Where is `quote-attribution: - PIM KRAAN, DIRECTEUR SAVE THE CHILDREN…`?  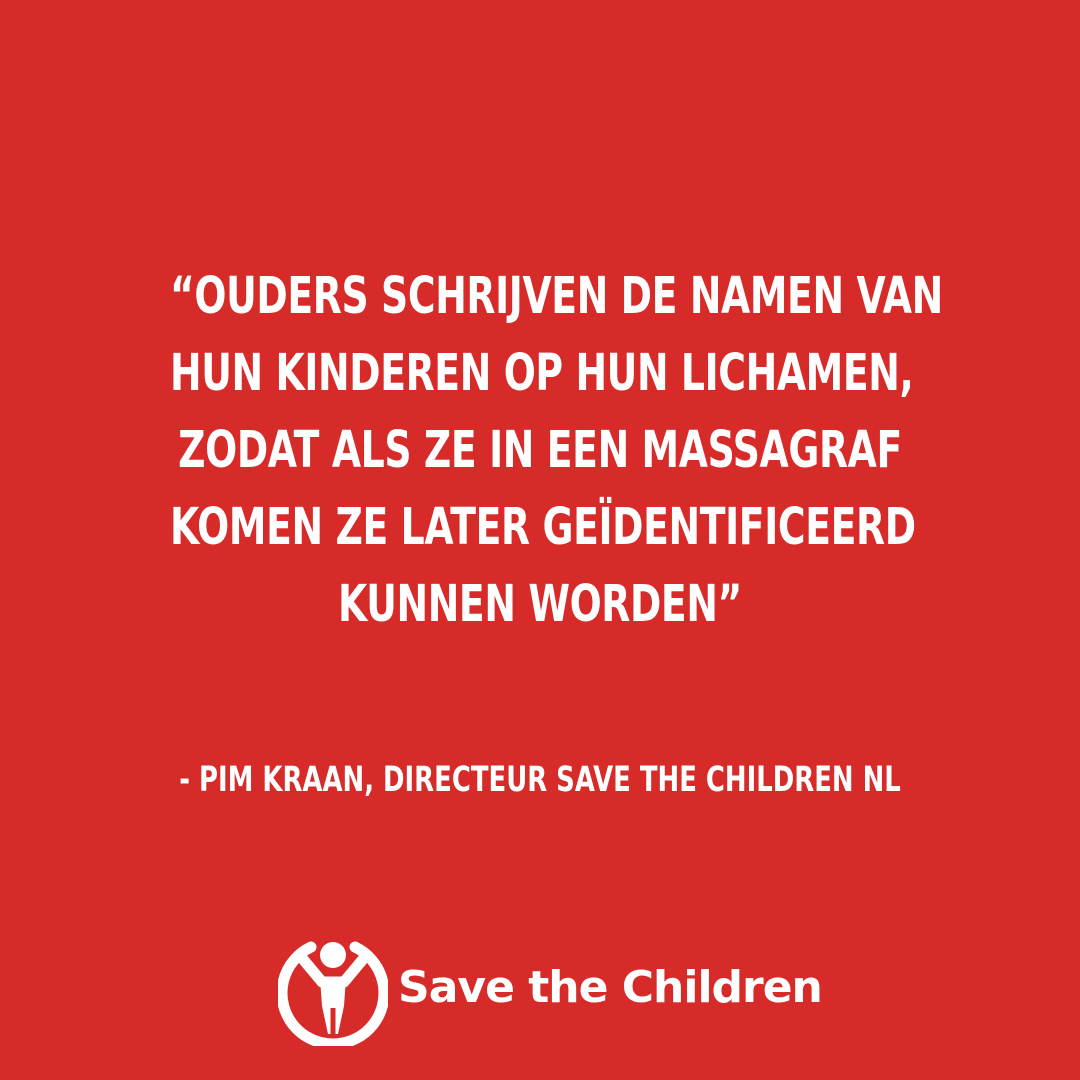
quote-attribution: - PIM KRAAN, DIRECTEUR SAVE THE CHILDREN… is located at coordinates (540, 780).